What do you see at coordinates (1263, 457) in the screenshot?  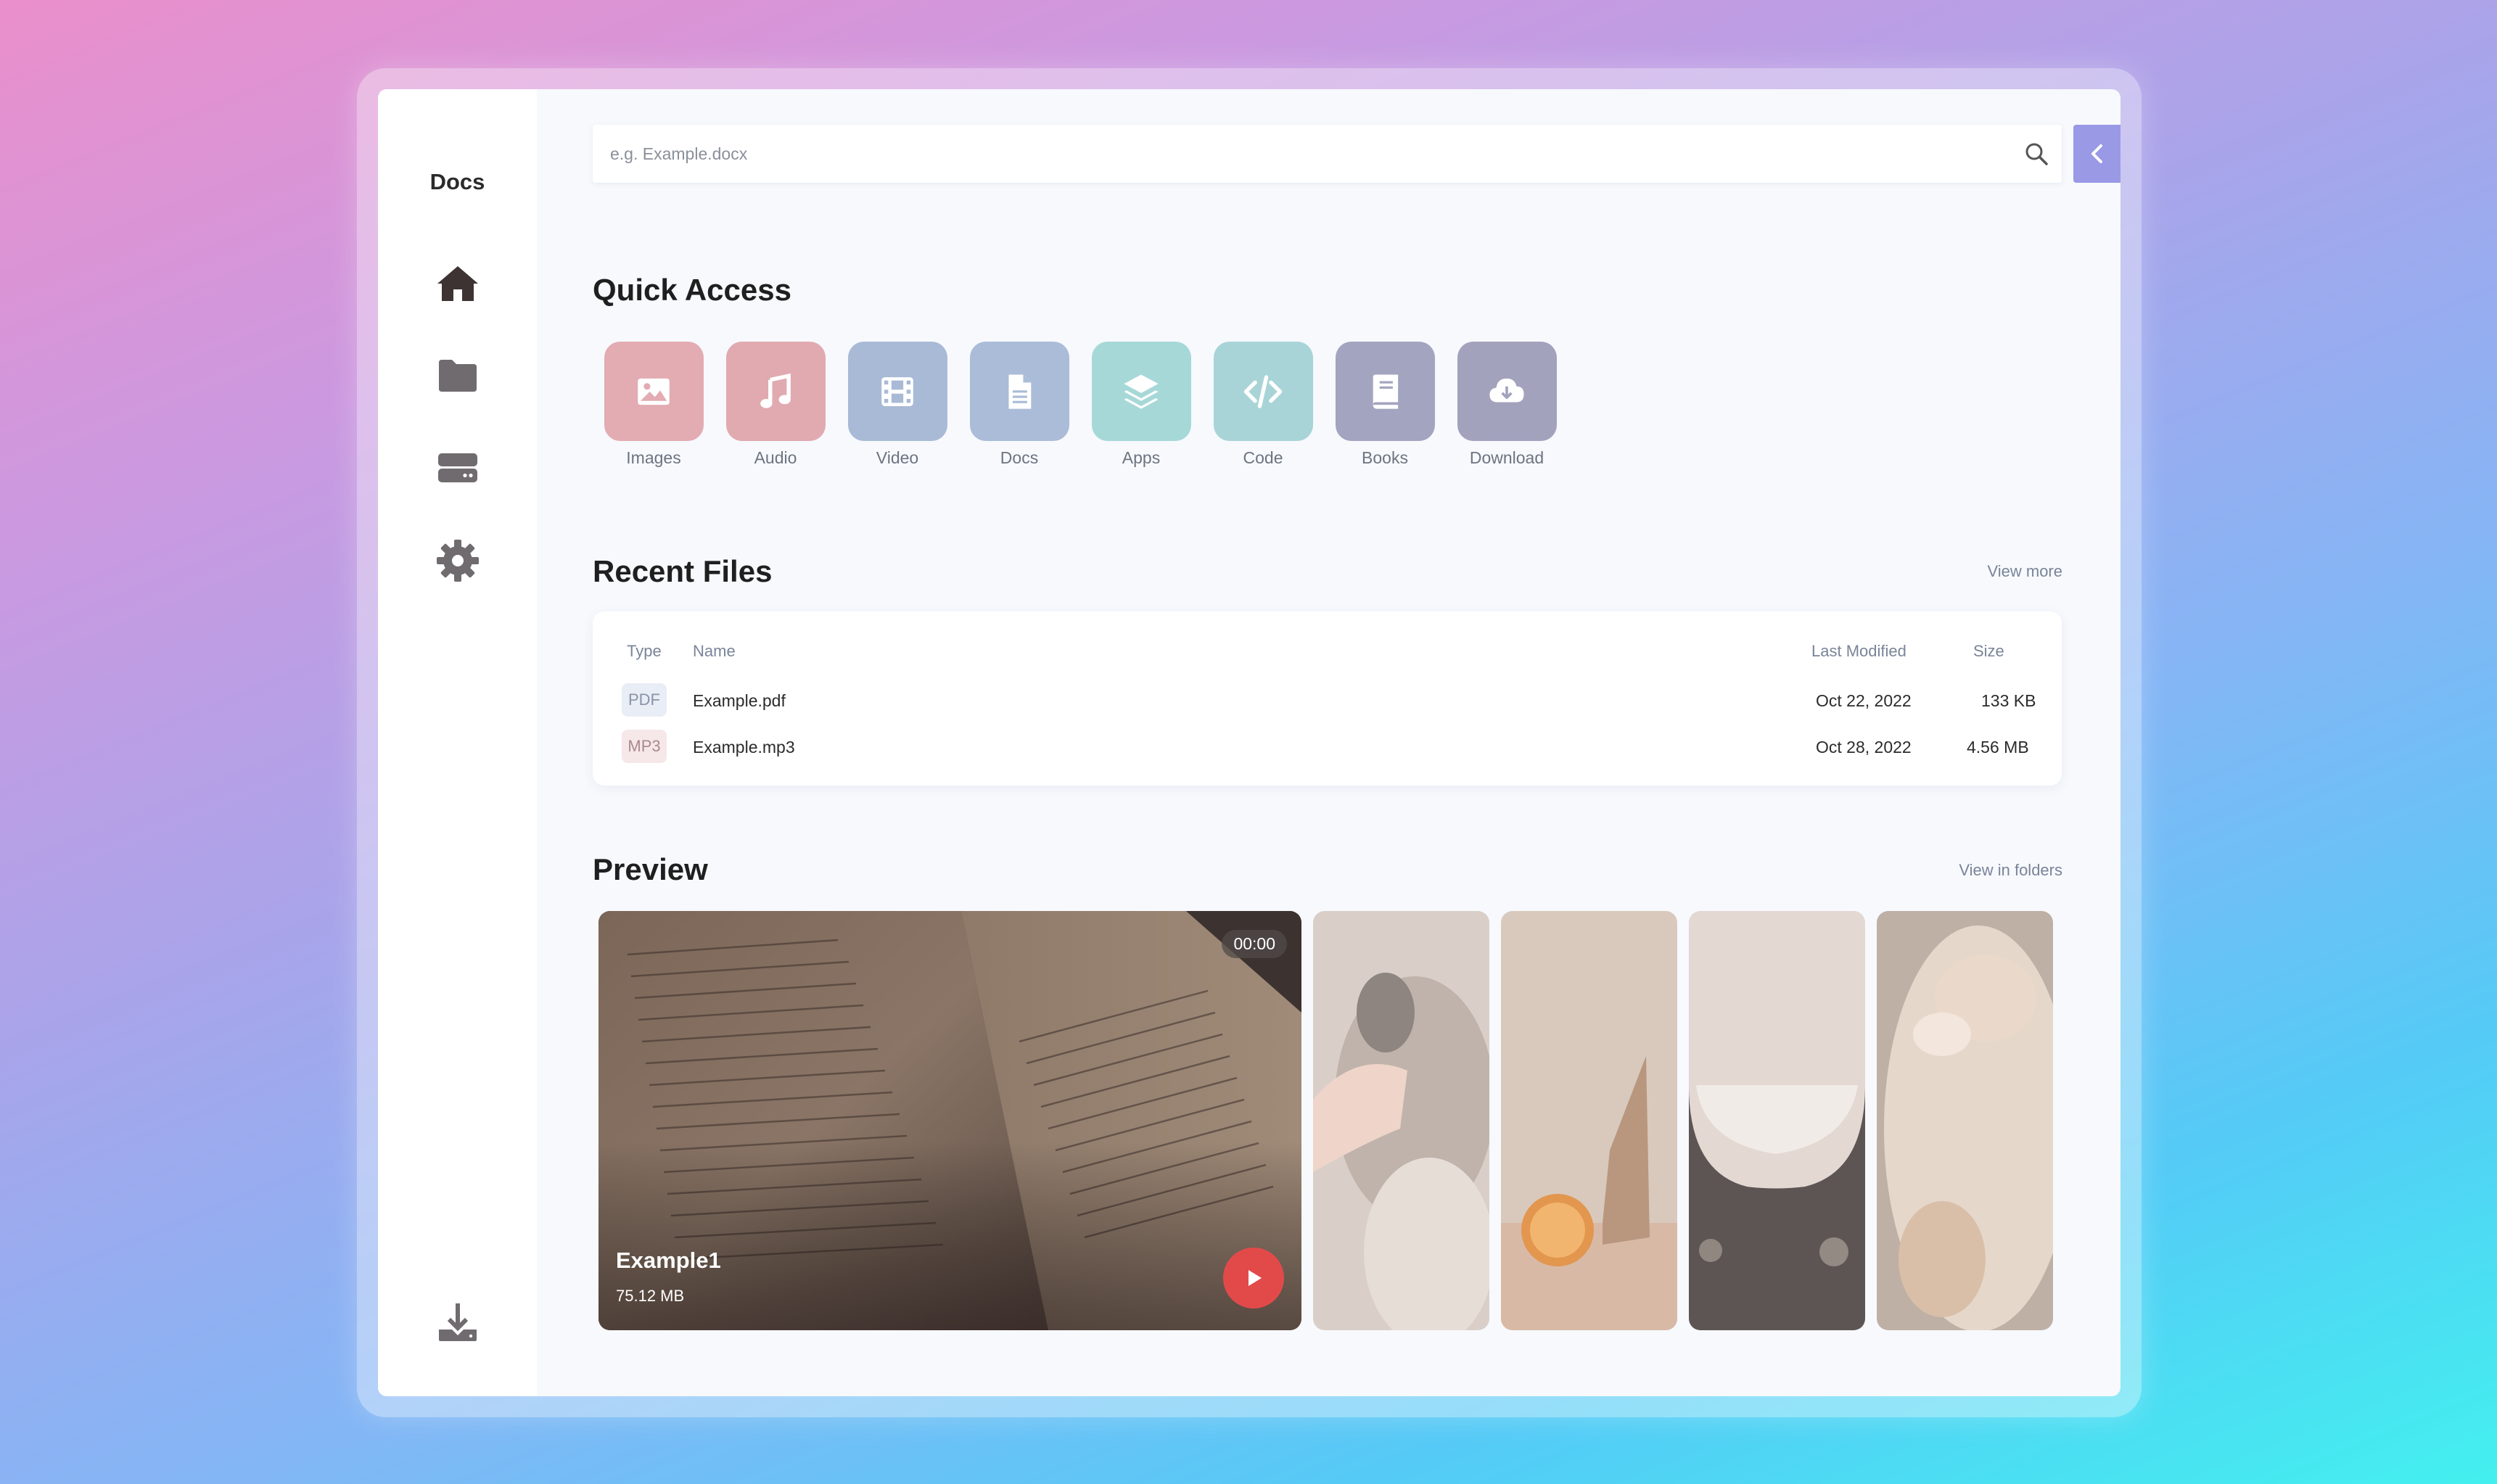 I see `quick-access-label: Code` at bounding box center [1263, 457].